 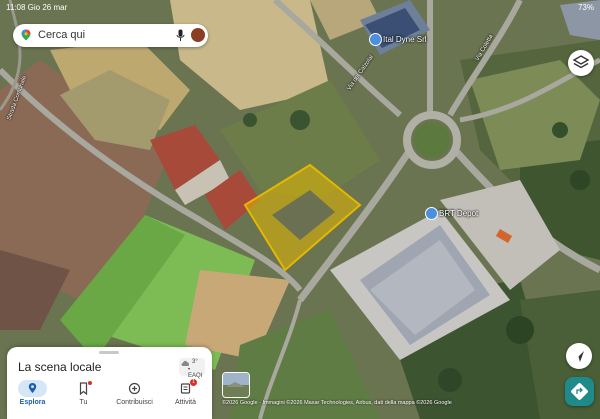 I want to click on street-view-thumbnail, so click(x=236, y=385).